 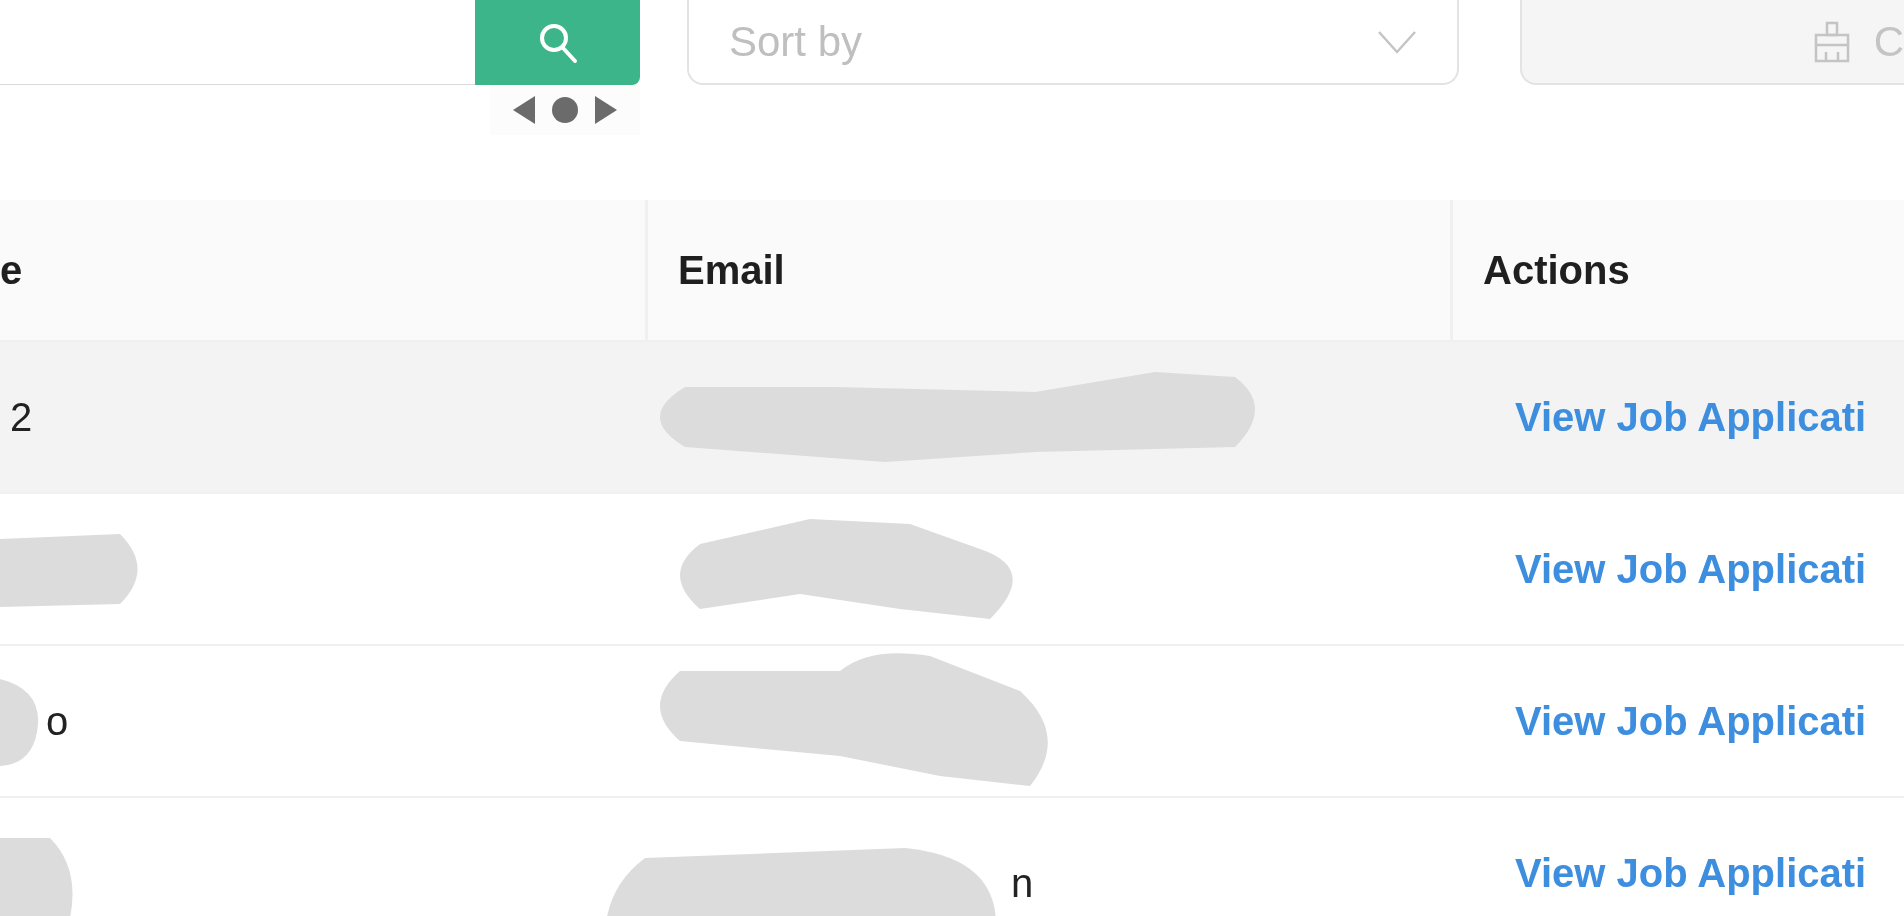 I want to click on column-header: e, so click(x=12, y=270).